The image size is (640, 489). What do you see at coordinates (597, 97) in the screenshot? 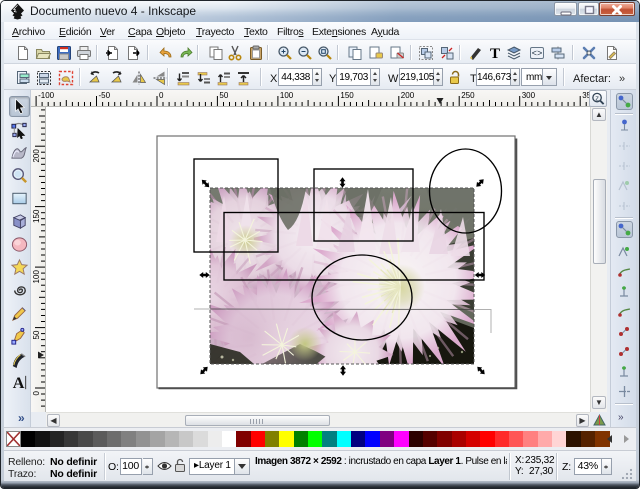
I see `svg-text: z` at bounding box center [597, 97].